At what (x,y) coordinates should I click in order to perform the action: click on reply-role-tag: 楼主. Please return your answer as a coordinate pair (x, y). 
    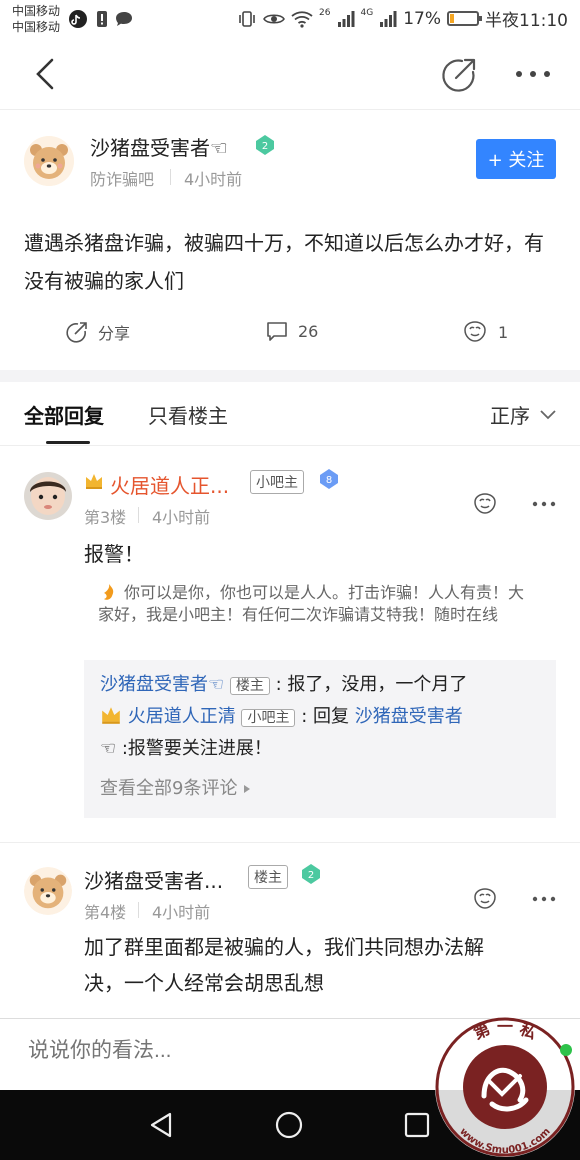
    Looking at the image, I should click on (268, 877).